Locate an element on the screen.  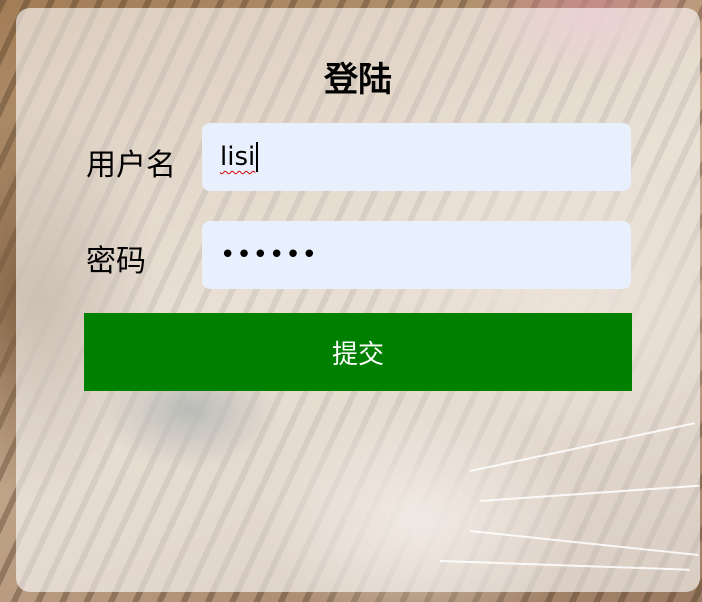
password-value: •••••• is located at coordinates (269, 255).